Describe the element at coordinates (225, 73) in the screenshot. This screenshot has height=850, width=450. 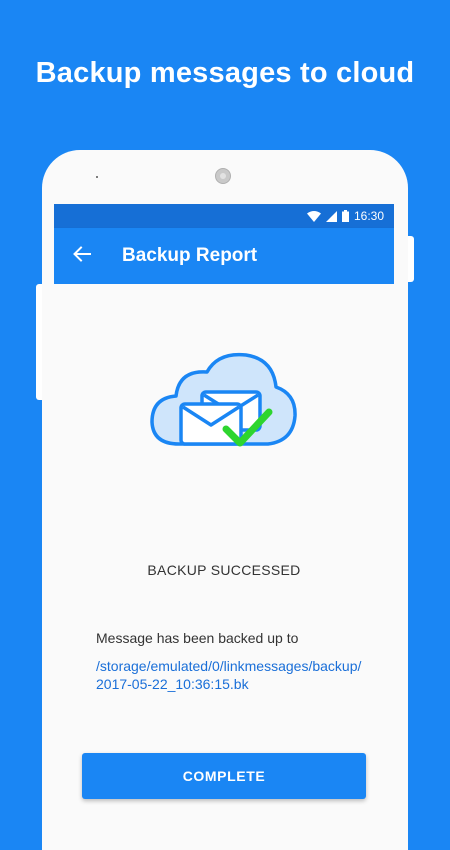
I see `promo-headline: Backup messages to cloud` at that location.